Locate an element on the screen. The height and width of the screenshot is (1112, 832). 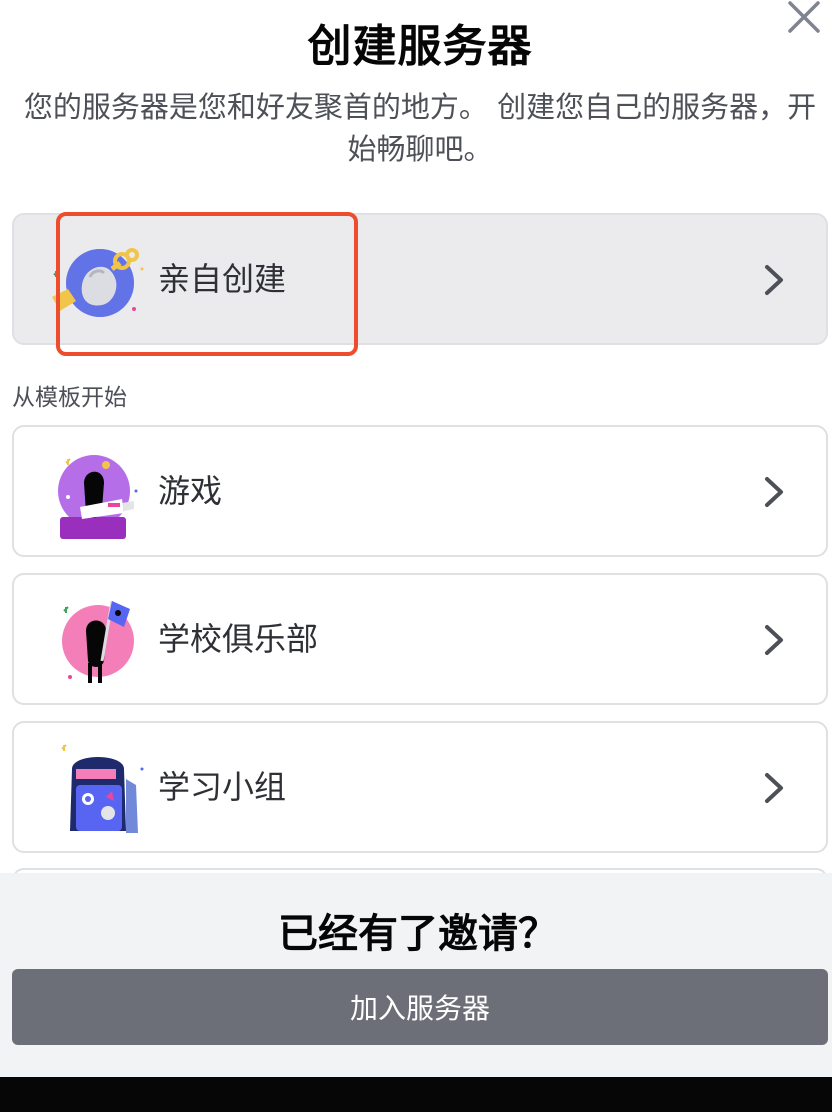
school-club-icon is located at coordinates (100, 641).